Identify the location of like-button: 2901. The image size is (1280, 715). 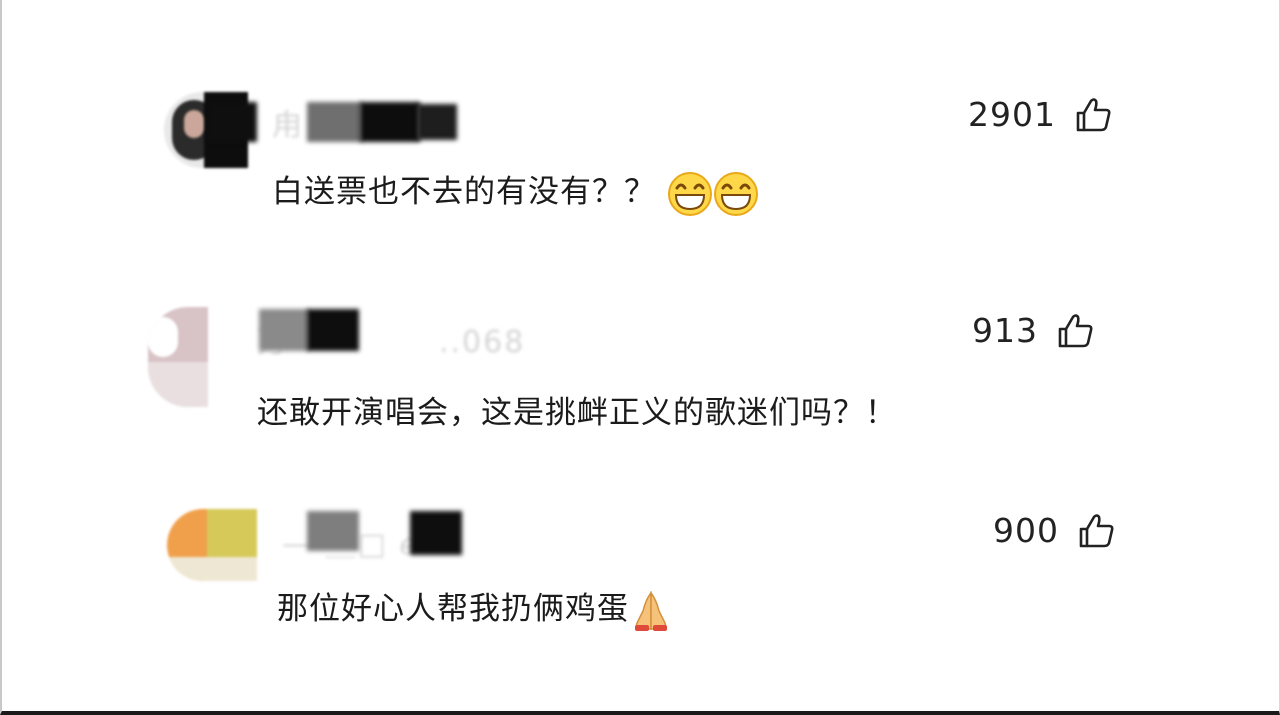
(1040, 114).